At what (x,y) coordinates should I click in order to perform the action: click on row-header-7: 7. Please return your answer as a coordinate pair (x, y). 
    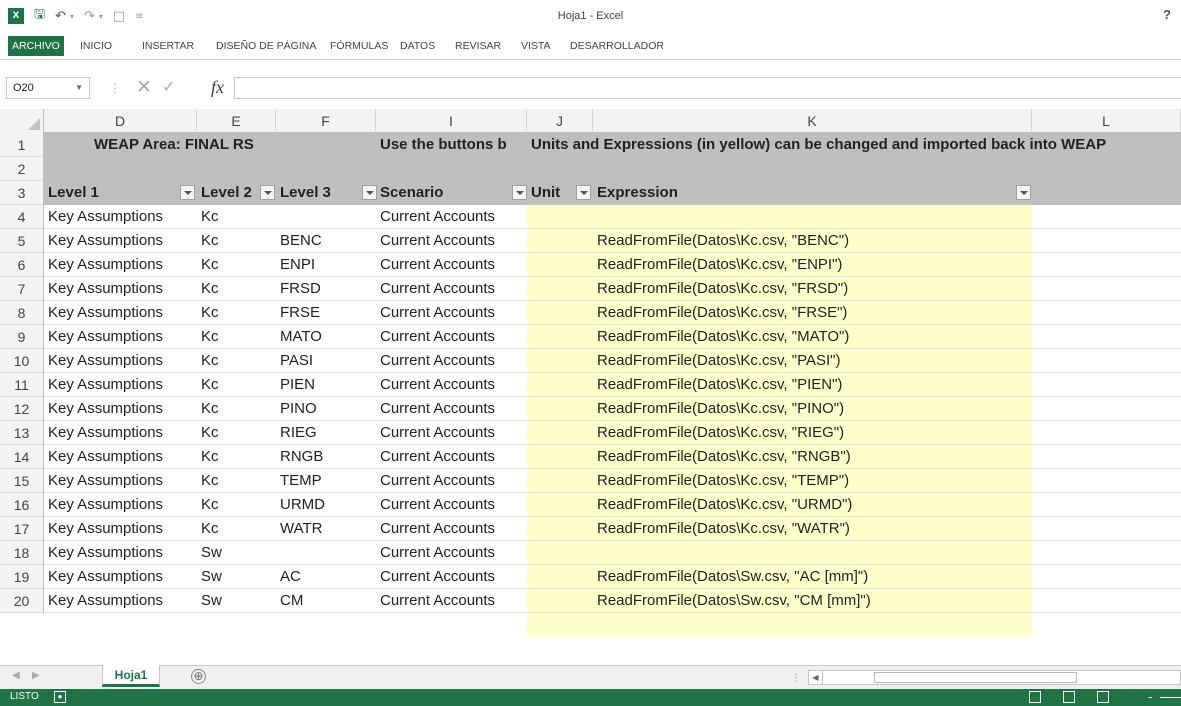
    Looking at the image, I should click on (22, 289).